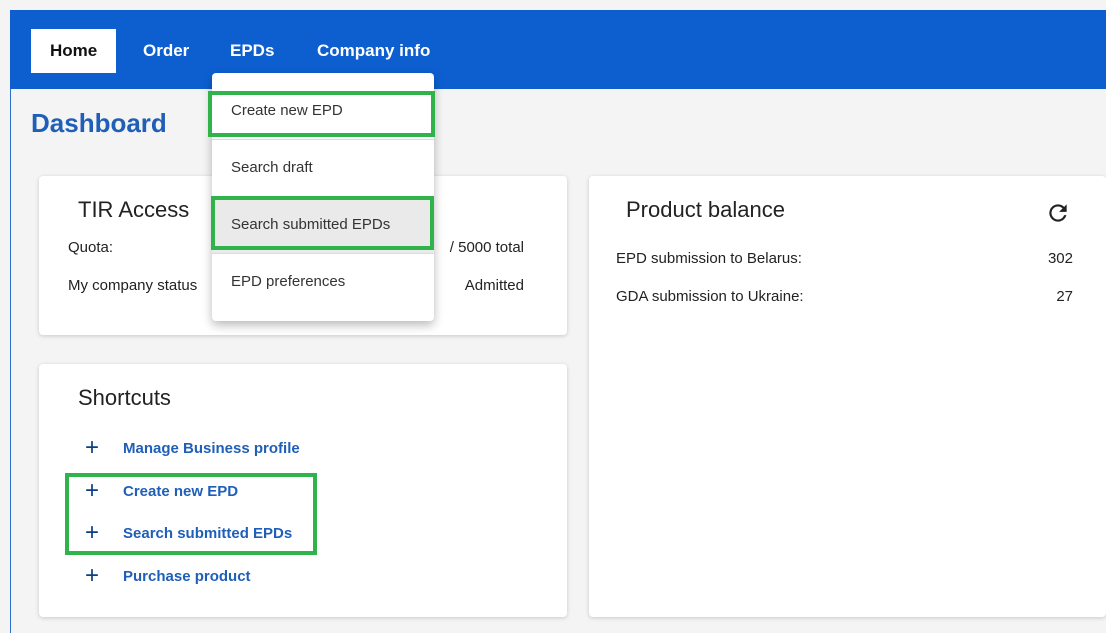 The height and width of the screenshot is (633, 1106). I want to click on shortcut-label: Manage Business profile, so click(211, 448).